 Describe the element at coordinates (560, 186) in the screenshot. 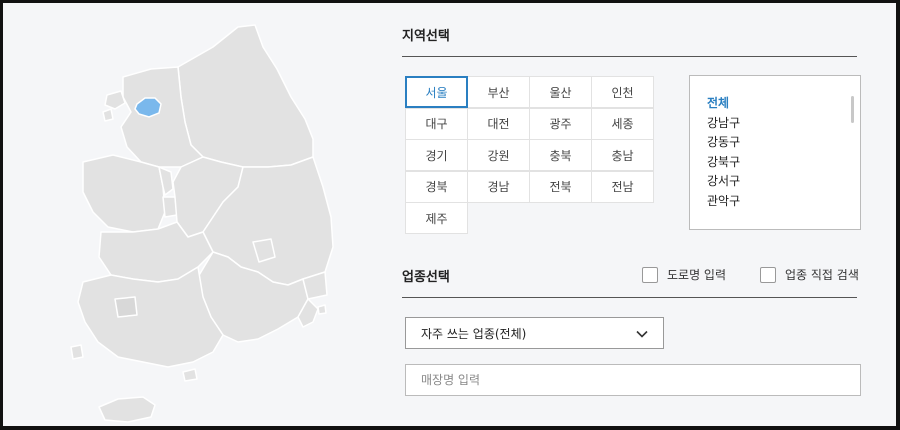

I see `region-button: 전북` at that location.